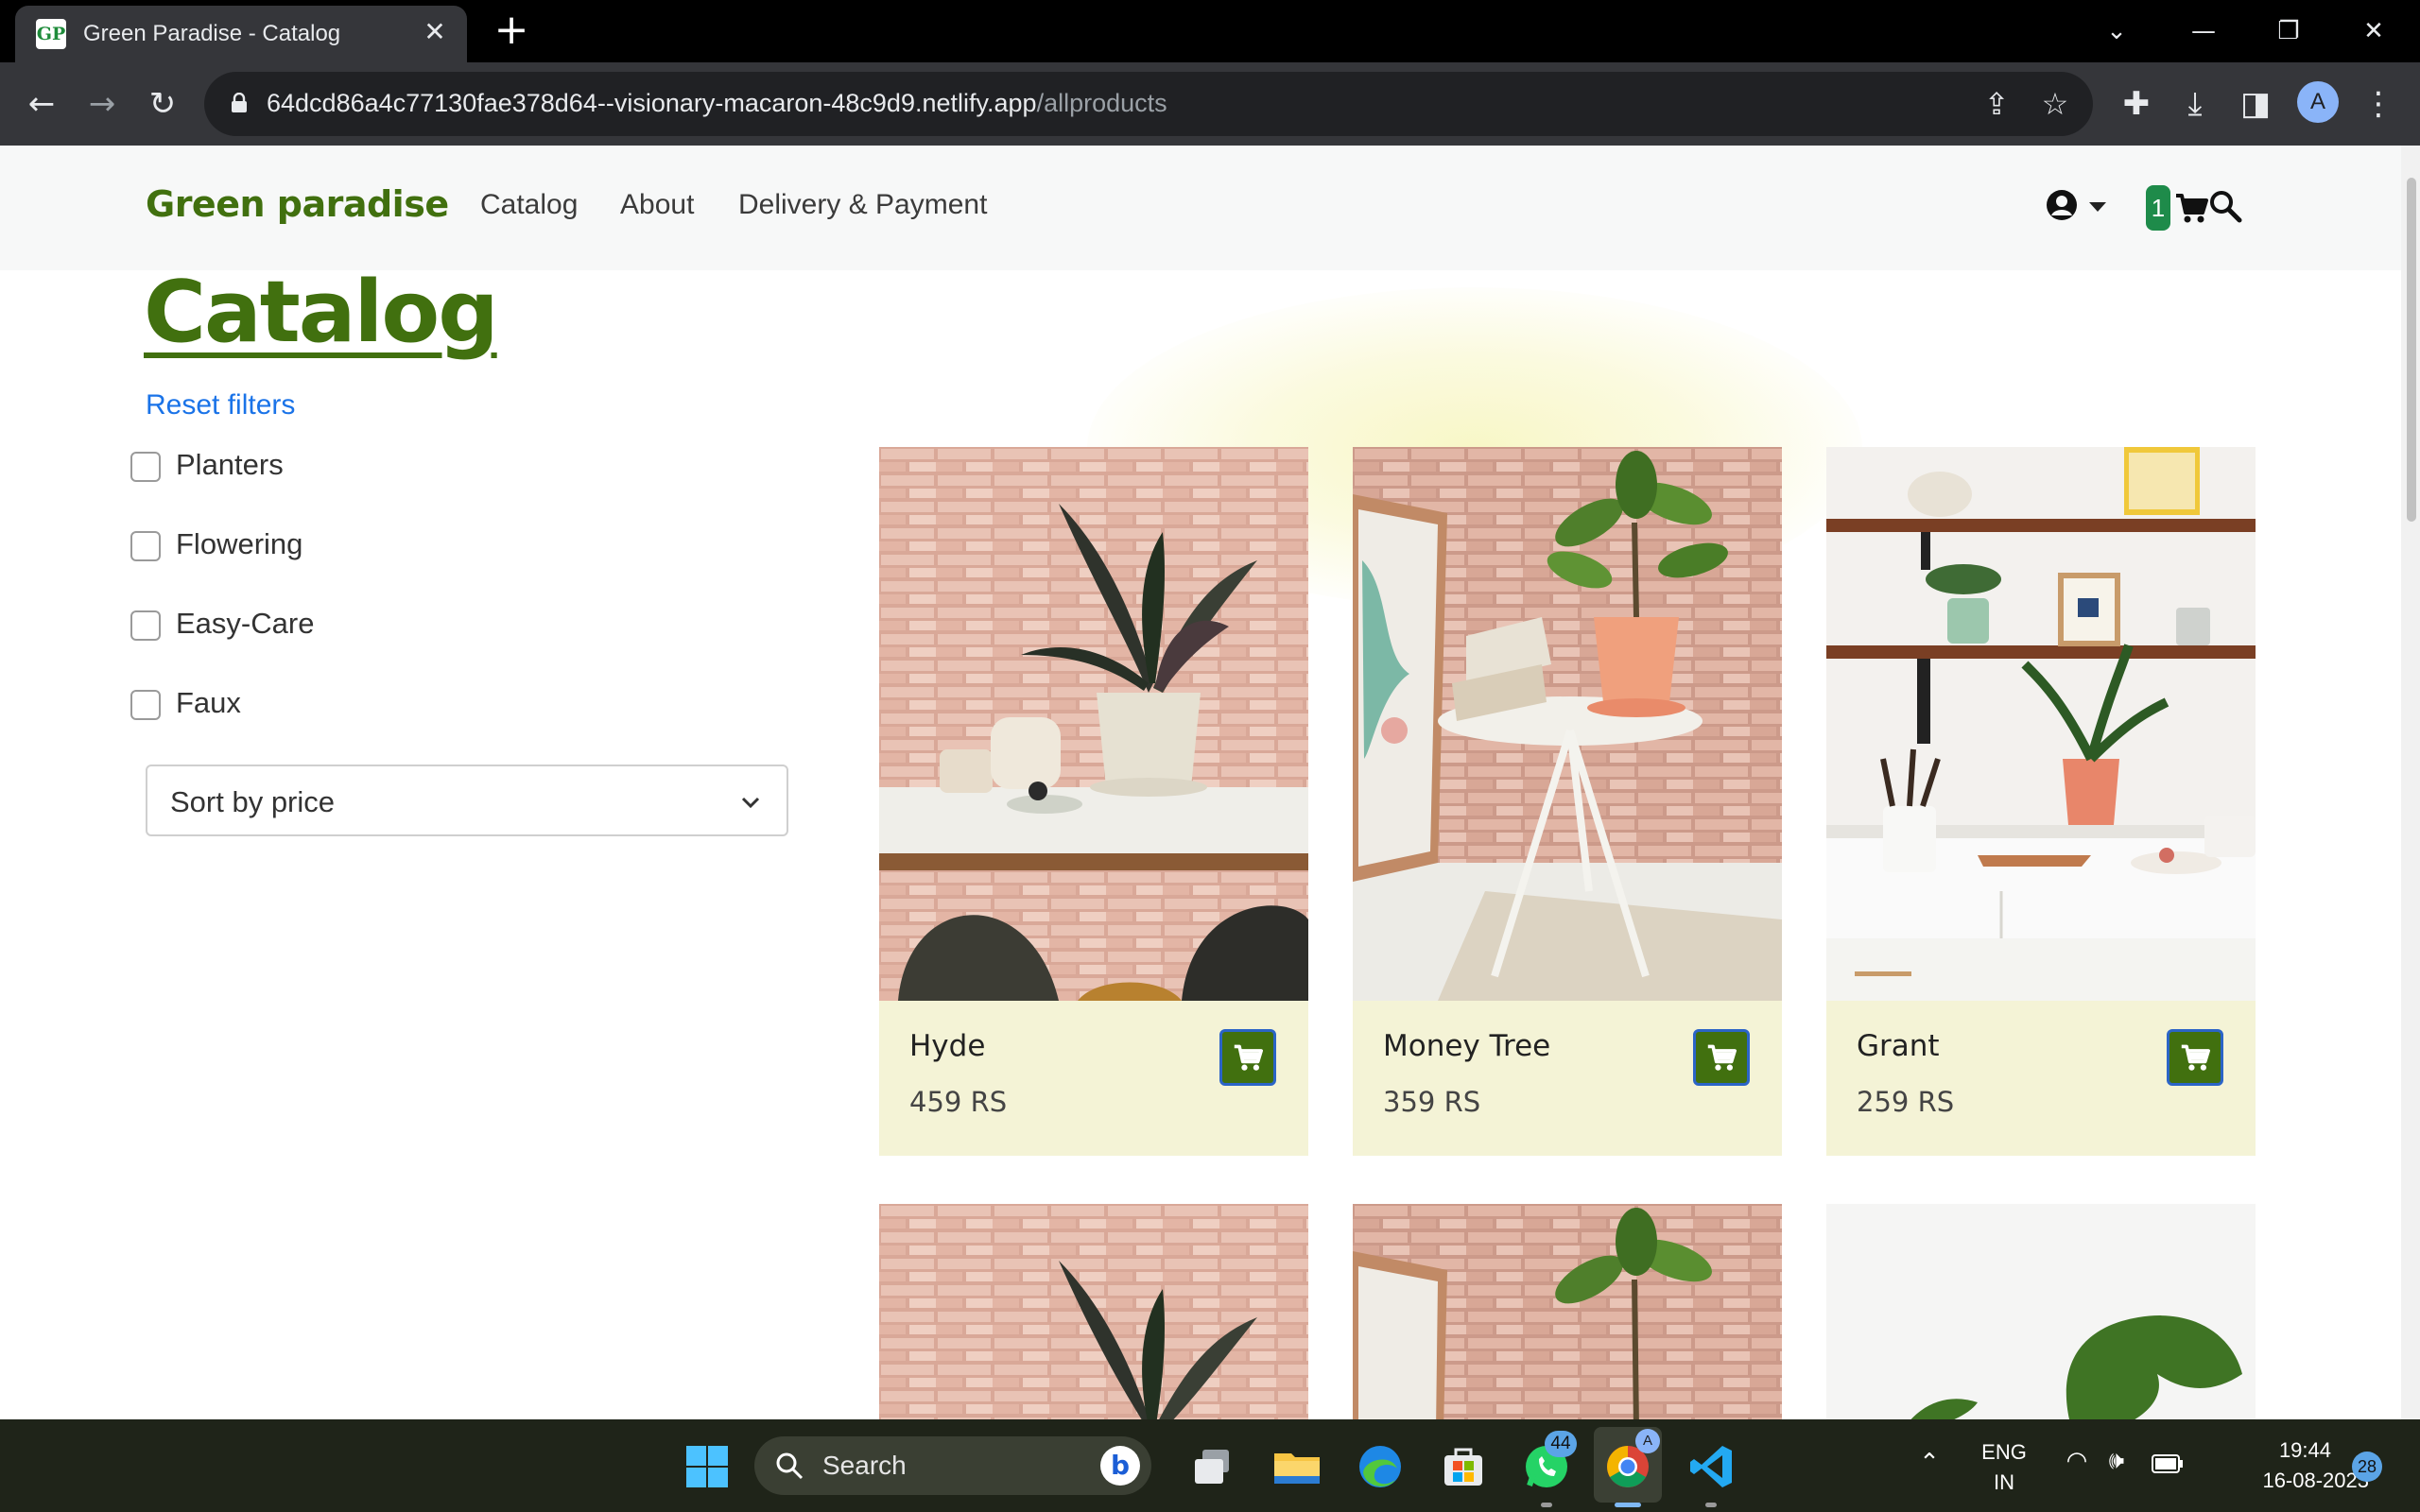 The image size is (2420, 1512). What do you see at coordinates (2062, 205) in the screenshot?
I see `user-account-icon` at bounding box center [2062, 205].